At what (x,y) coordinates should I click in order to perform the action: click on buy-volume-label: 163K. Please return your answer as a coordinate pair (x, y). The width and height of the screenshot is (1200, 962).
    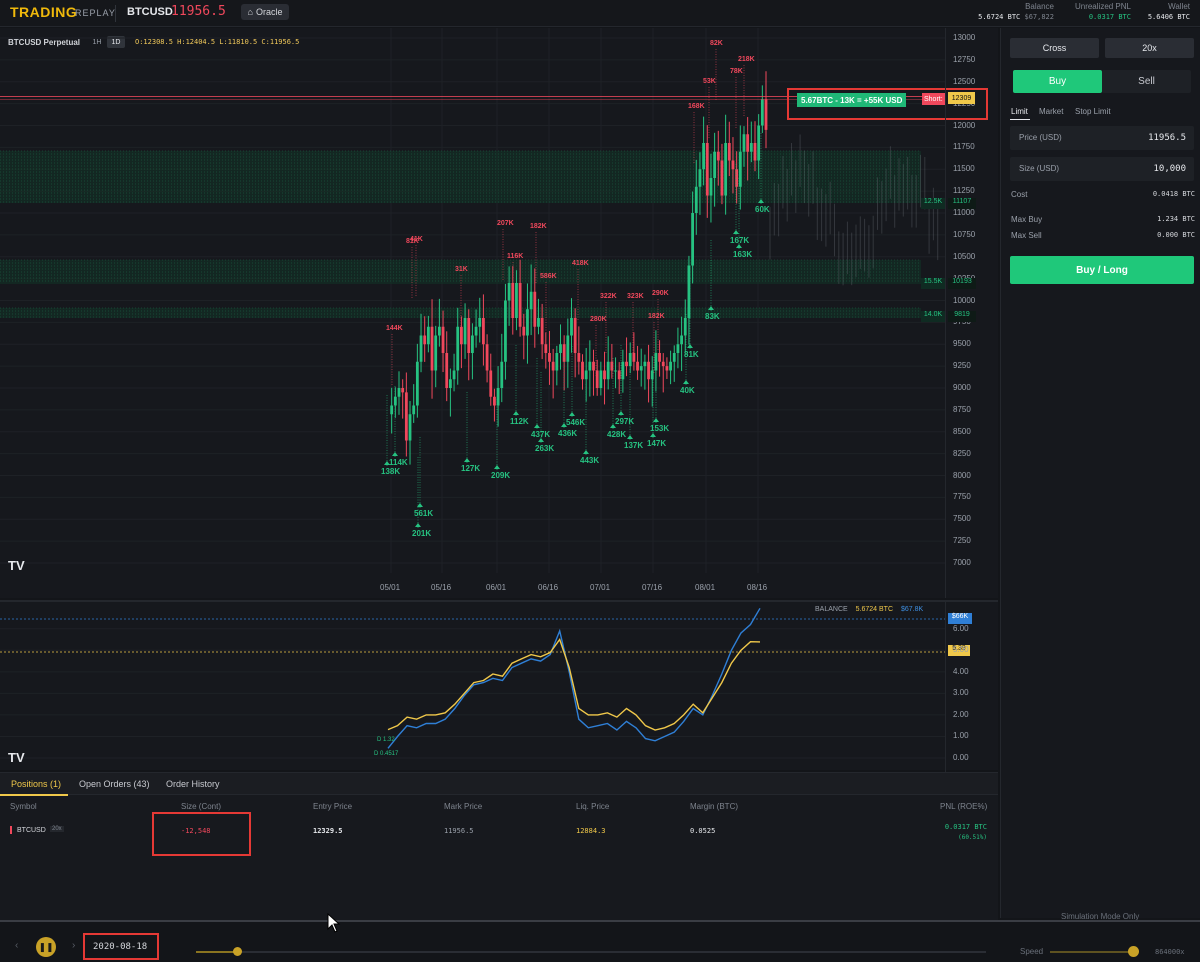
    Looking at the image, I should click on (742, 254).